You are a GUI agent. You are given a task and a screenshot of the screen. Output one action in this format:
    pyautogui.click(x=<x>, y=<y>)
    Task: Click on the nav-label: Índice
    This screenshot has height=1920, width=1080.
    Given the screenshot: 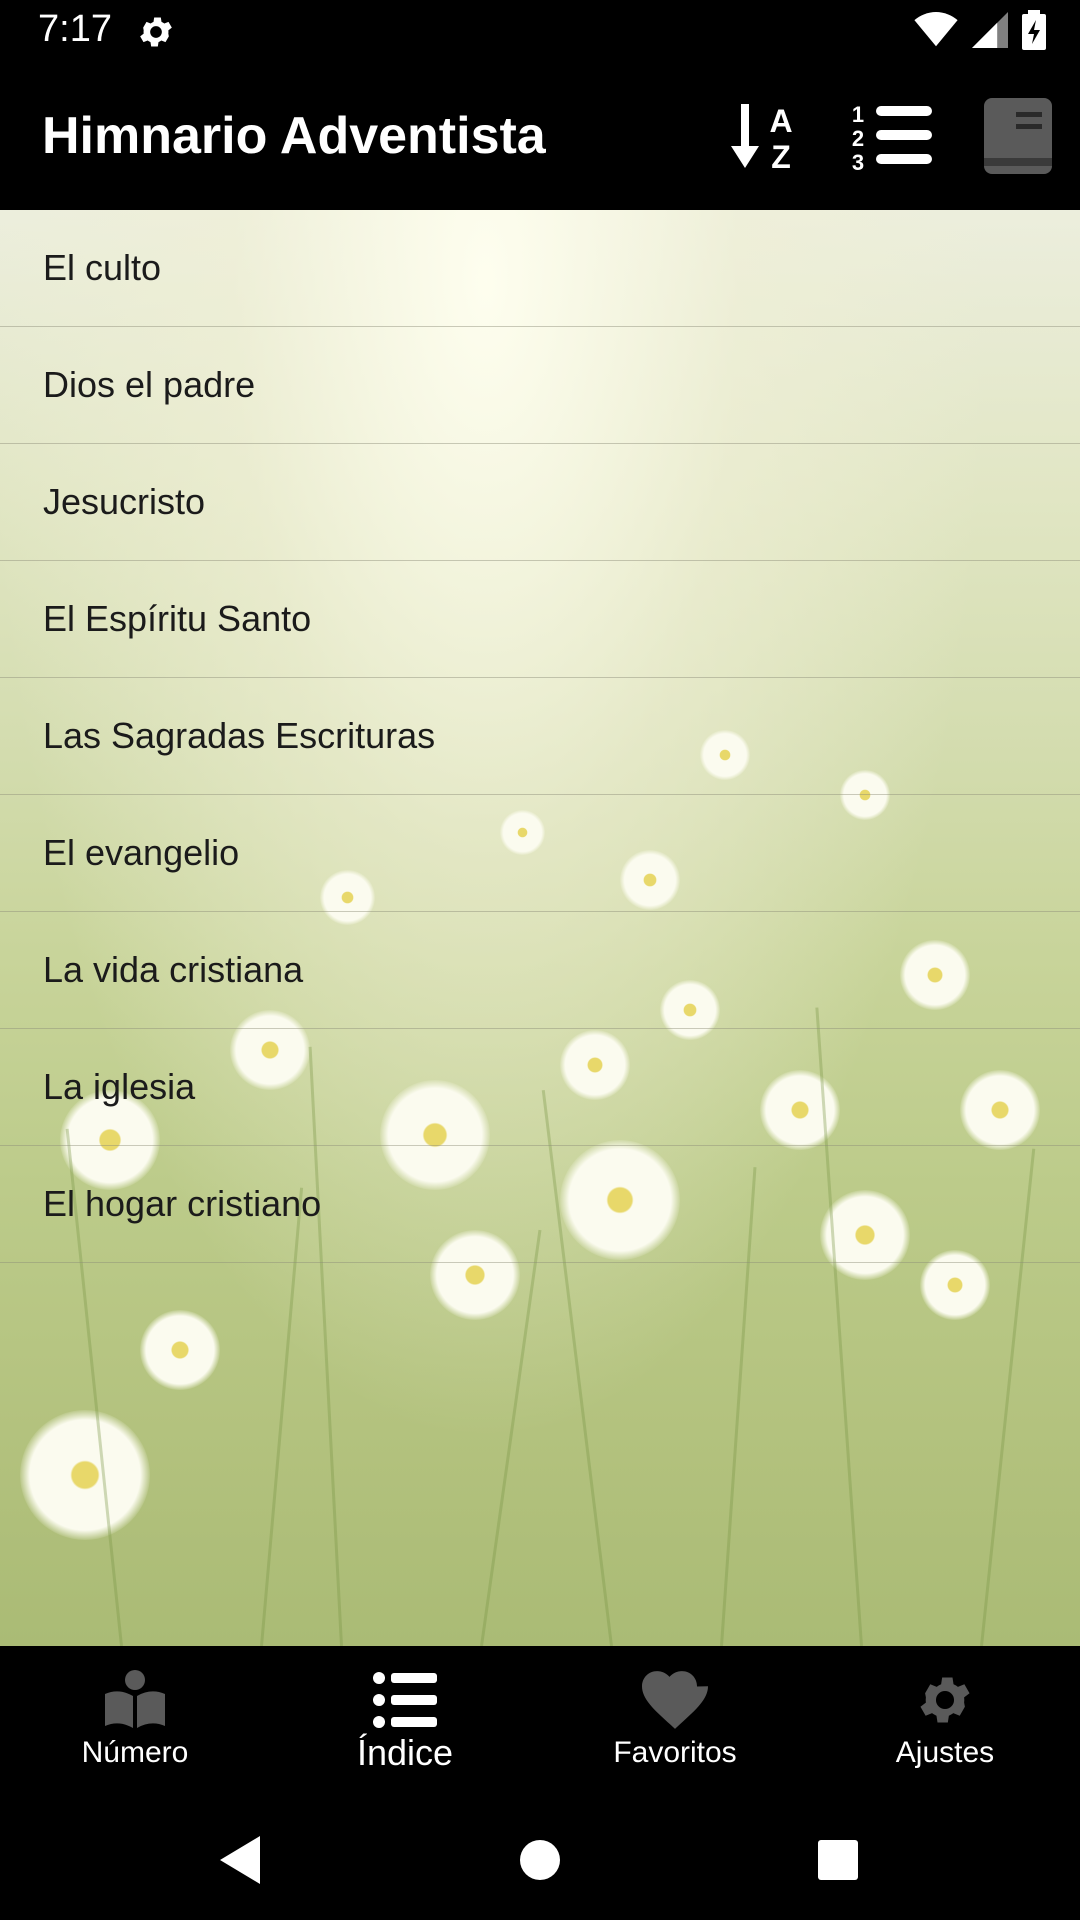 What is the action you would take?
    pyautogui.click(x=405, y=1752)
    